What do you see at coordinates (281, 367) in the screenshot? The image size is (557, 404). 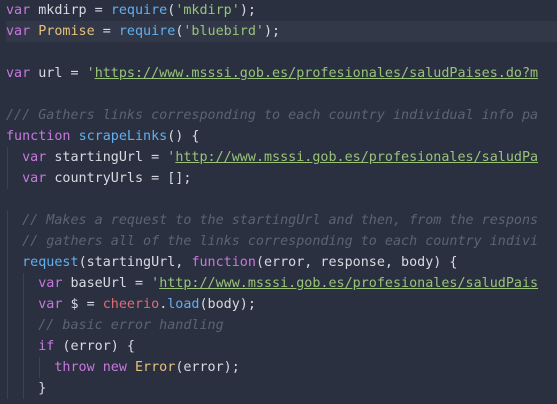 I see `code-line: throw new Error(error);` at bounding box center [281, 367].